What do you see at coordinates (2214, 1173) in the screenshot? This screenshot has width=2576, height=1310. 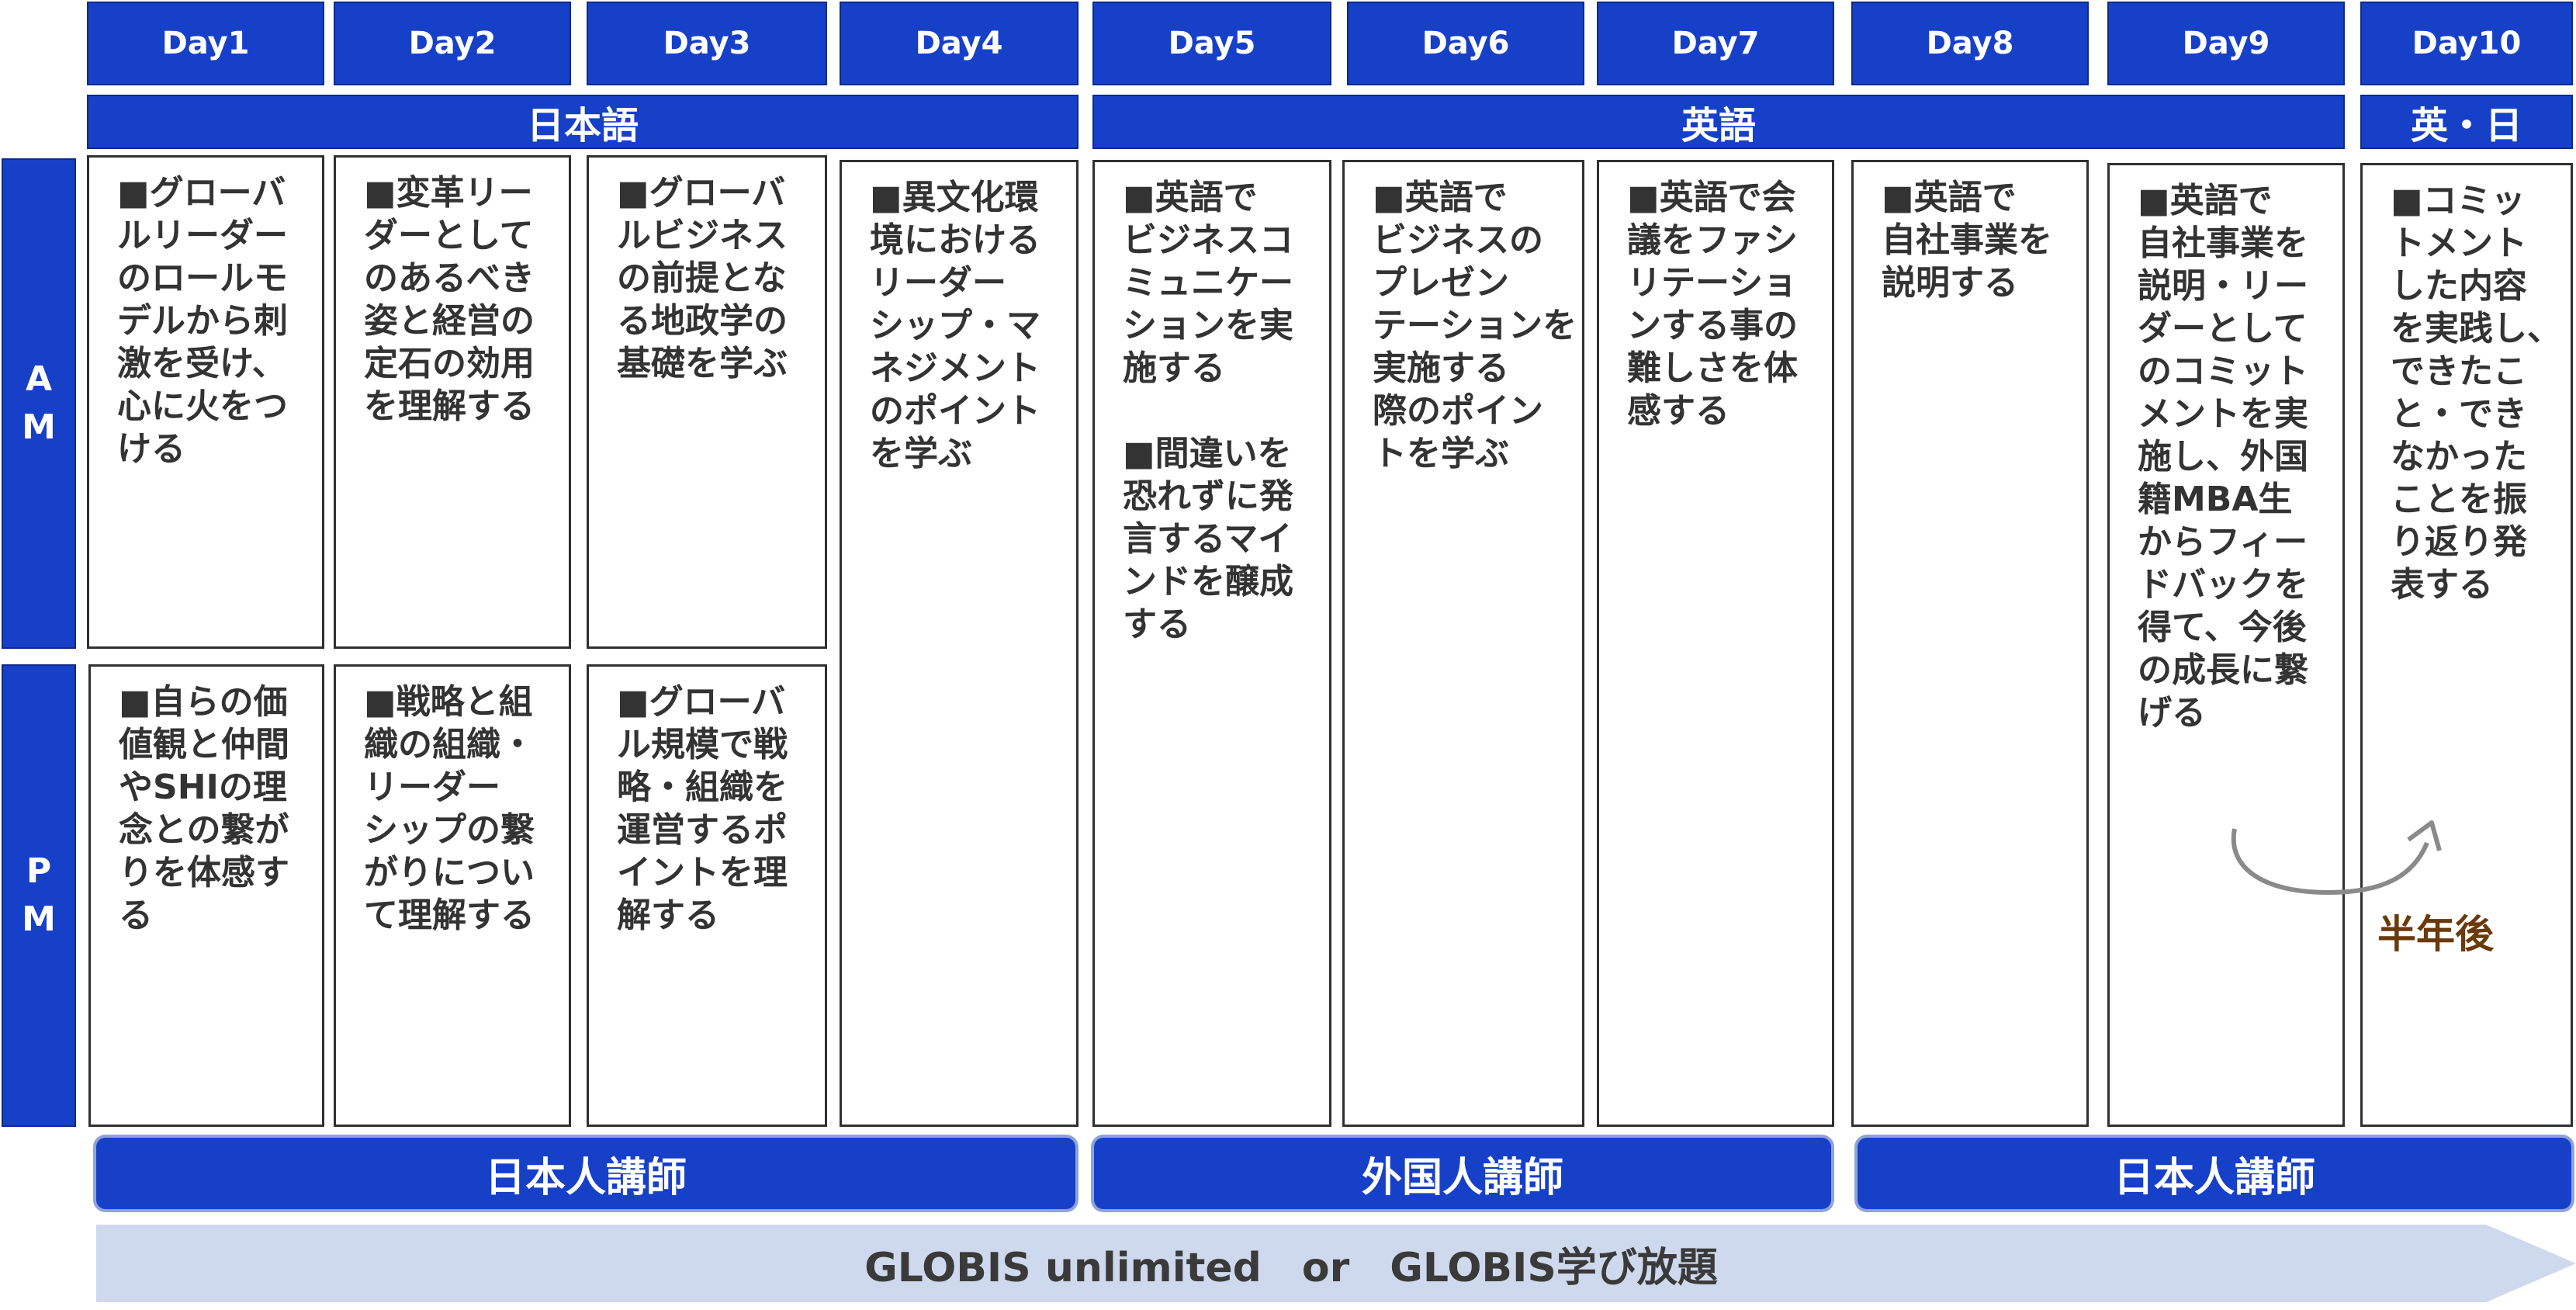 I see `instructor-japanese-2: 日本人講師` at bounding box center [2214, 1173].